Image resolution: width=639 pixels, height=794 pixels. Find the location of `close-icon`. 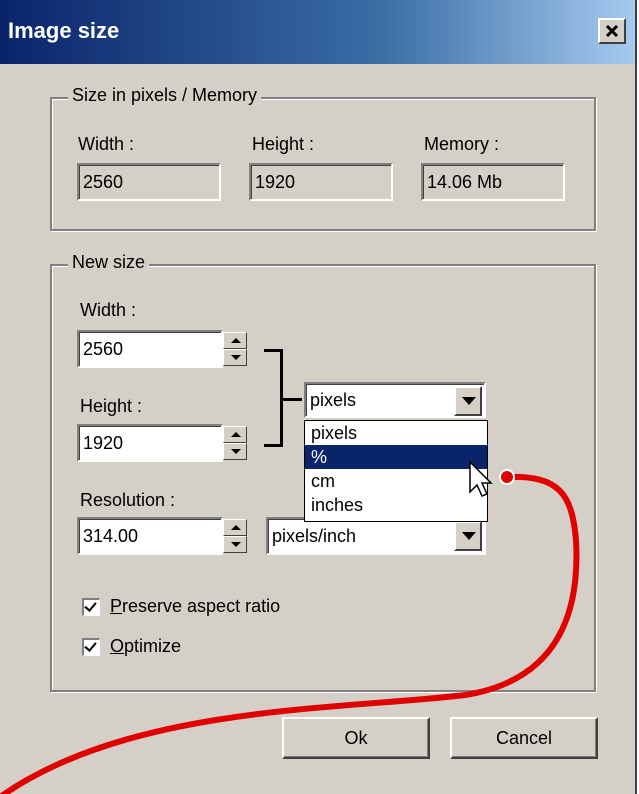

close-icon is located at coordinates (612, 31).